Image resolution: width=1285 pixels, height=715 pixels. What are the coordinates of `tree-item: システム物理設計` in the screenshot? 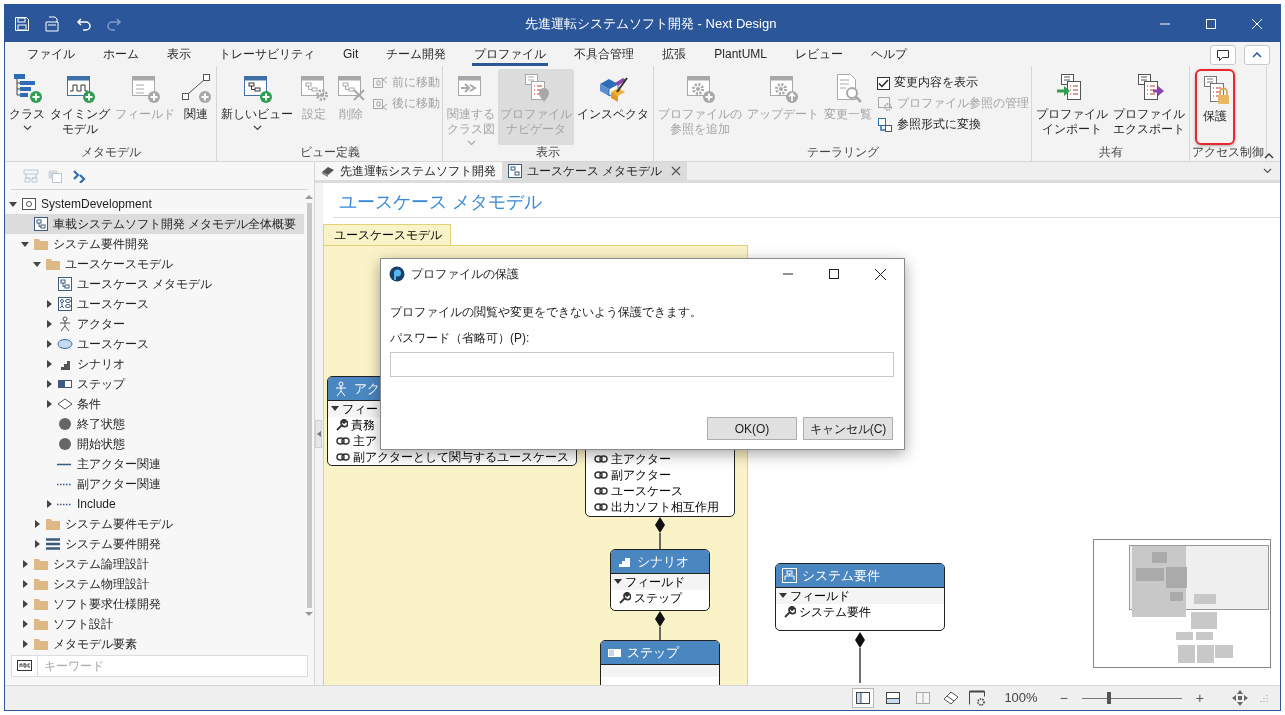 It's located at (154, 584).